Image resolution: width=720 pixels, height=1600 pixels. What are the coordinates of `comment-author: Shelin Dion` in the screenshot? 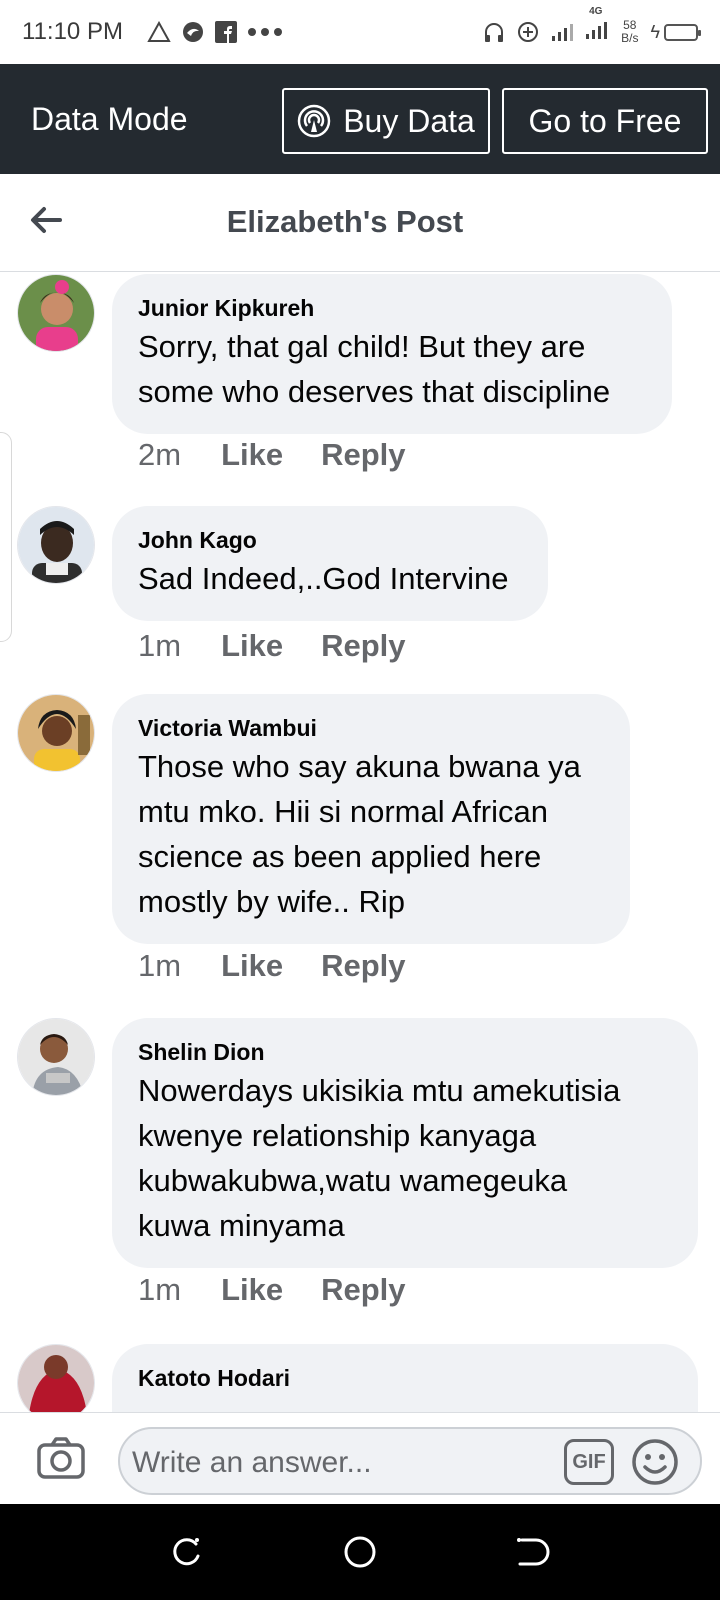 It's located at (405, 1052).